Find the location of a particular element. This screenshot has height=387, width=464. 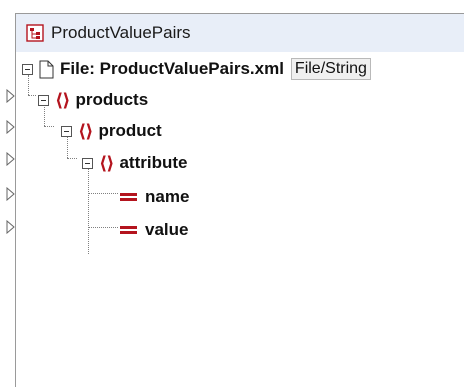

component-title: ProductValuePairs is located at coordinates (121, 32).